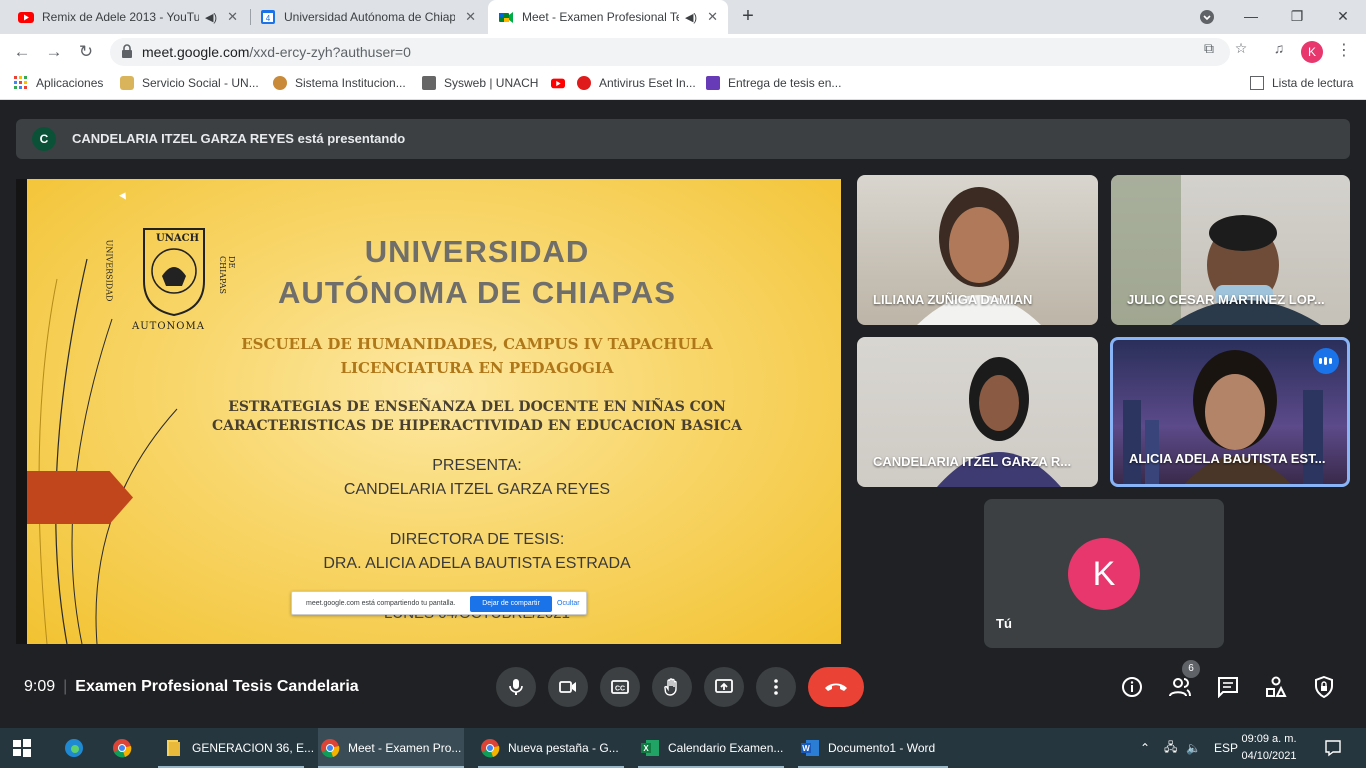  I want to click on volume-icon: 🔈, so click(1193, 748).